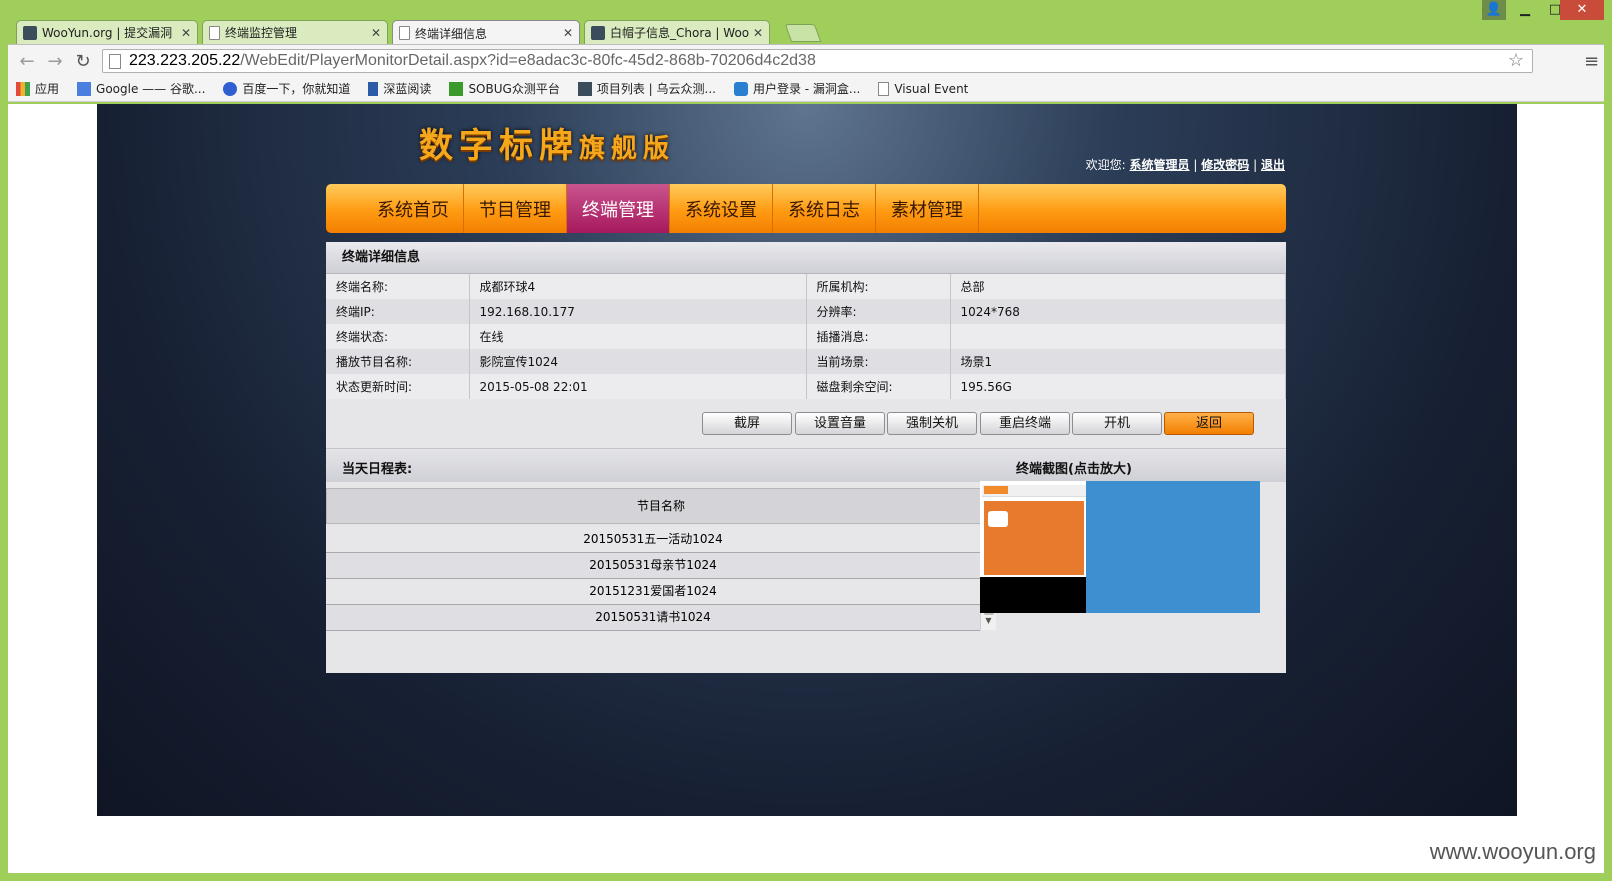  I want to click on window-close-icon: ✕, so click(1582, 10).